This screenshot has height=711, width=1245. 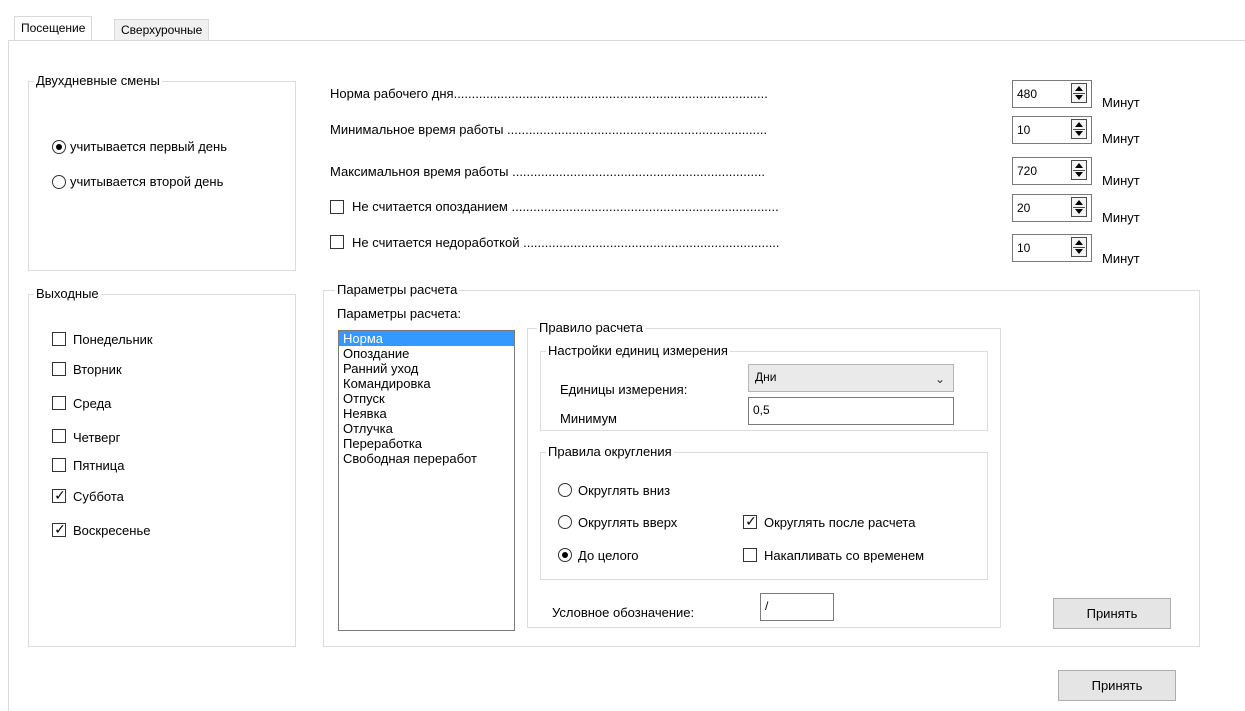 I want to click on round-after-calc-label: Округлять после расчета, so click(x=840, y=522).